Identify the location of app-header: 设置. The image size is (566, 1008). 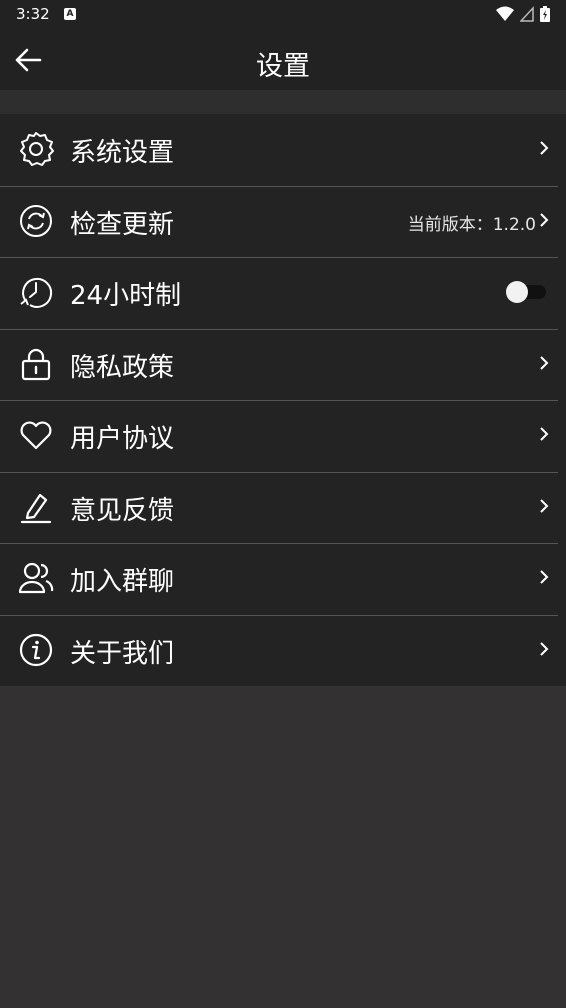
(283, 60).